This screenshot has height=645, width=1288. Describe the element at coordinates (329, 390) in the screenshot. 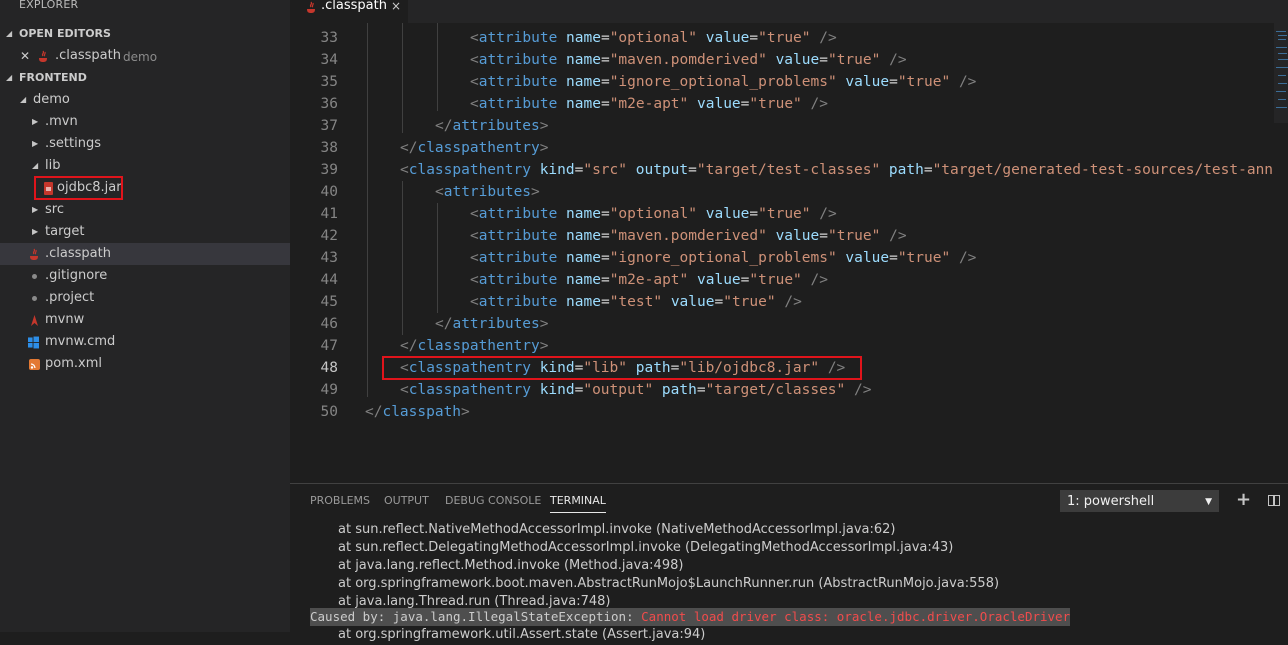

I see `line-number: 49` at that location.